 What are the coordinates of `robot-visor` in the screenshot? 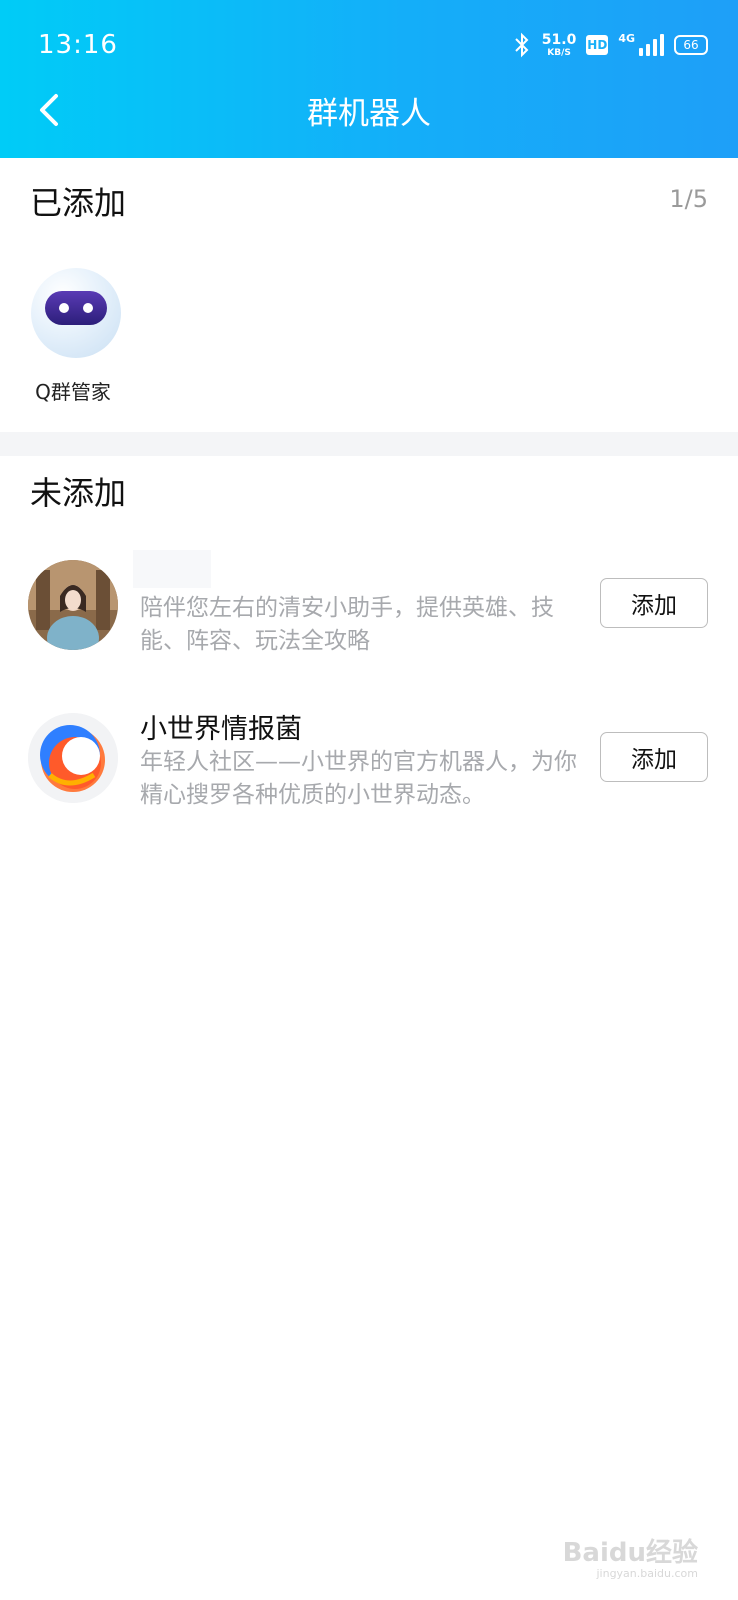 It's located at (76, 308).